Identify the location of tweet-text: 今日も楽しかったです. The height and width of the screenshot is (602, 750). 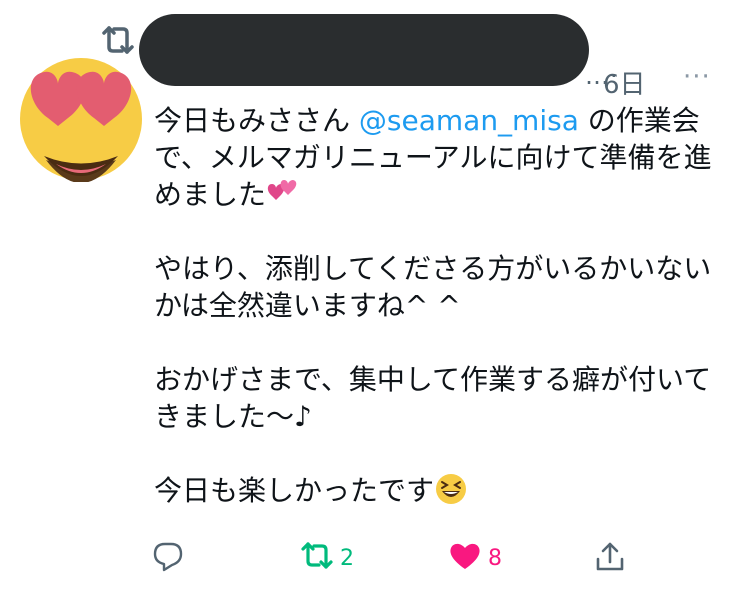
(294, 490).